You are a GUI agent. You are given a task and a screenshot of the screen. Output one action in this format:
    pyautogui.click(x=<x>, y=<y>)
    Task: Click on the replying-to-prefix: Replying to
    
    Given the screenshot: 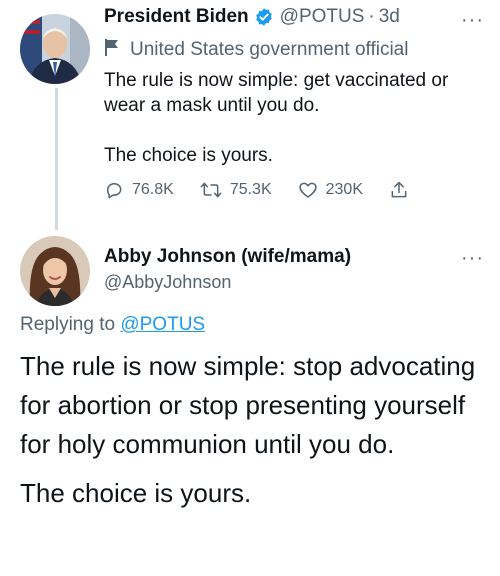 What is the action you would take?
    pyautogui.click(x=68, y=324)
    